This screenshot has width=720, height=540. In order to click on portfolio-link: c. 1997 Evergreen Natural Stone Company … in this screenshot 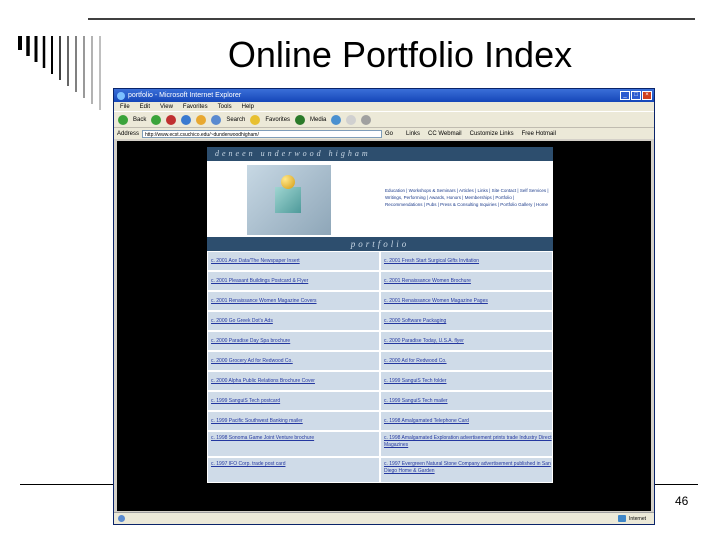, I will do `click(466, 470)`.